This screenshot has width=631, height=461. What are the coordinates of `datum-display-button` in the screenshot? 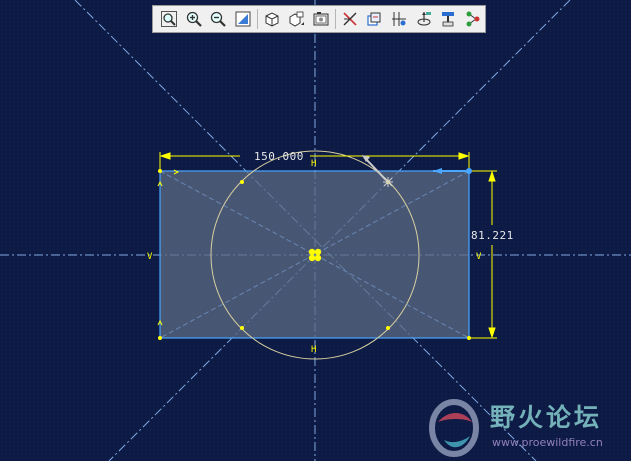 It's located at (350, 19).